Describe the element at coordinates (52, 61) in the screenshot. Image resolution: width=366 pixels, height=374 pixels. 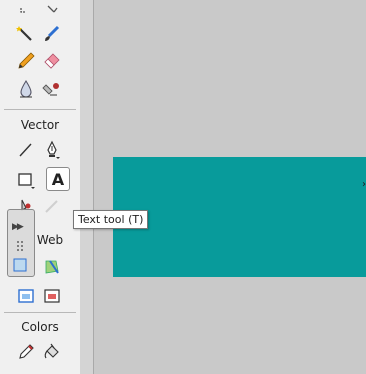
I see `eraser-icon` at that location.